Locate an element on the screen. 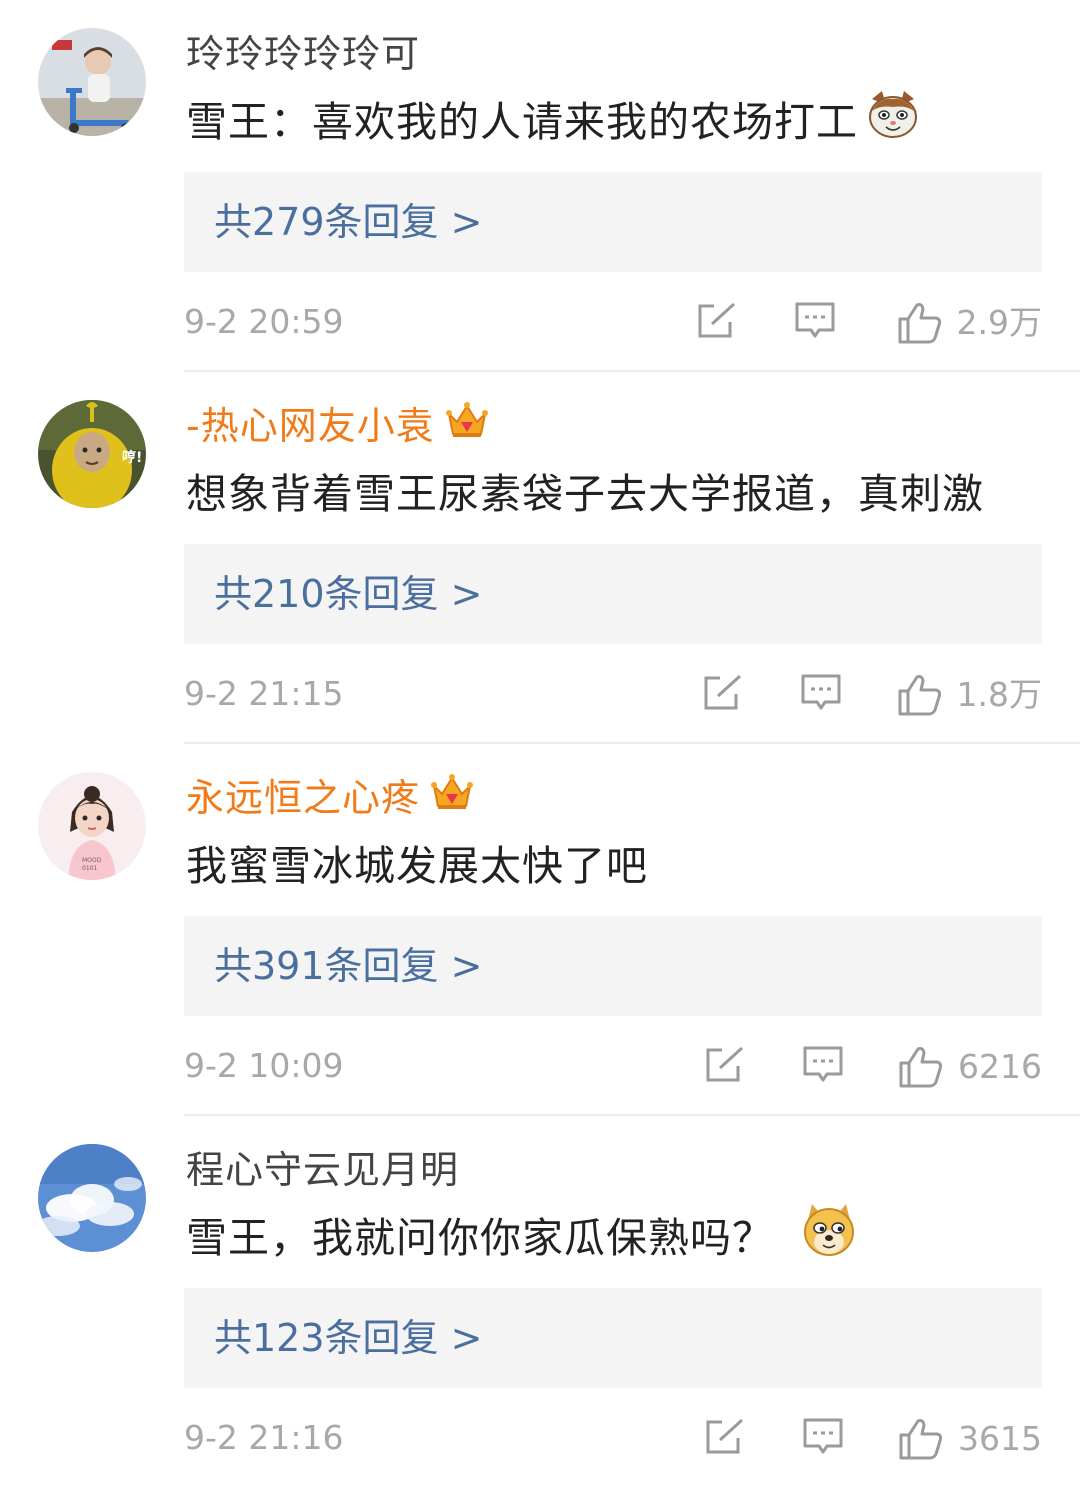  comment-text: 雪王：喜欢我的人请来我的农场打工 is located at coordinates (553, 123).